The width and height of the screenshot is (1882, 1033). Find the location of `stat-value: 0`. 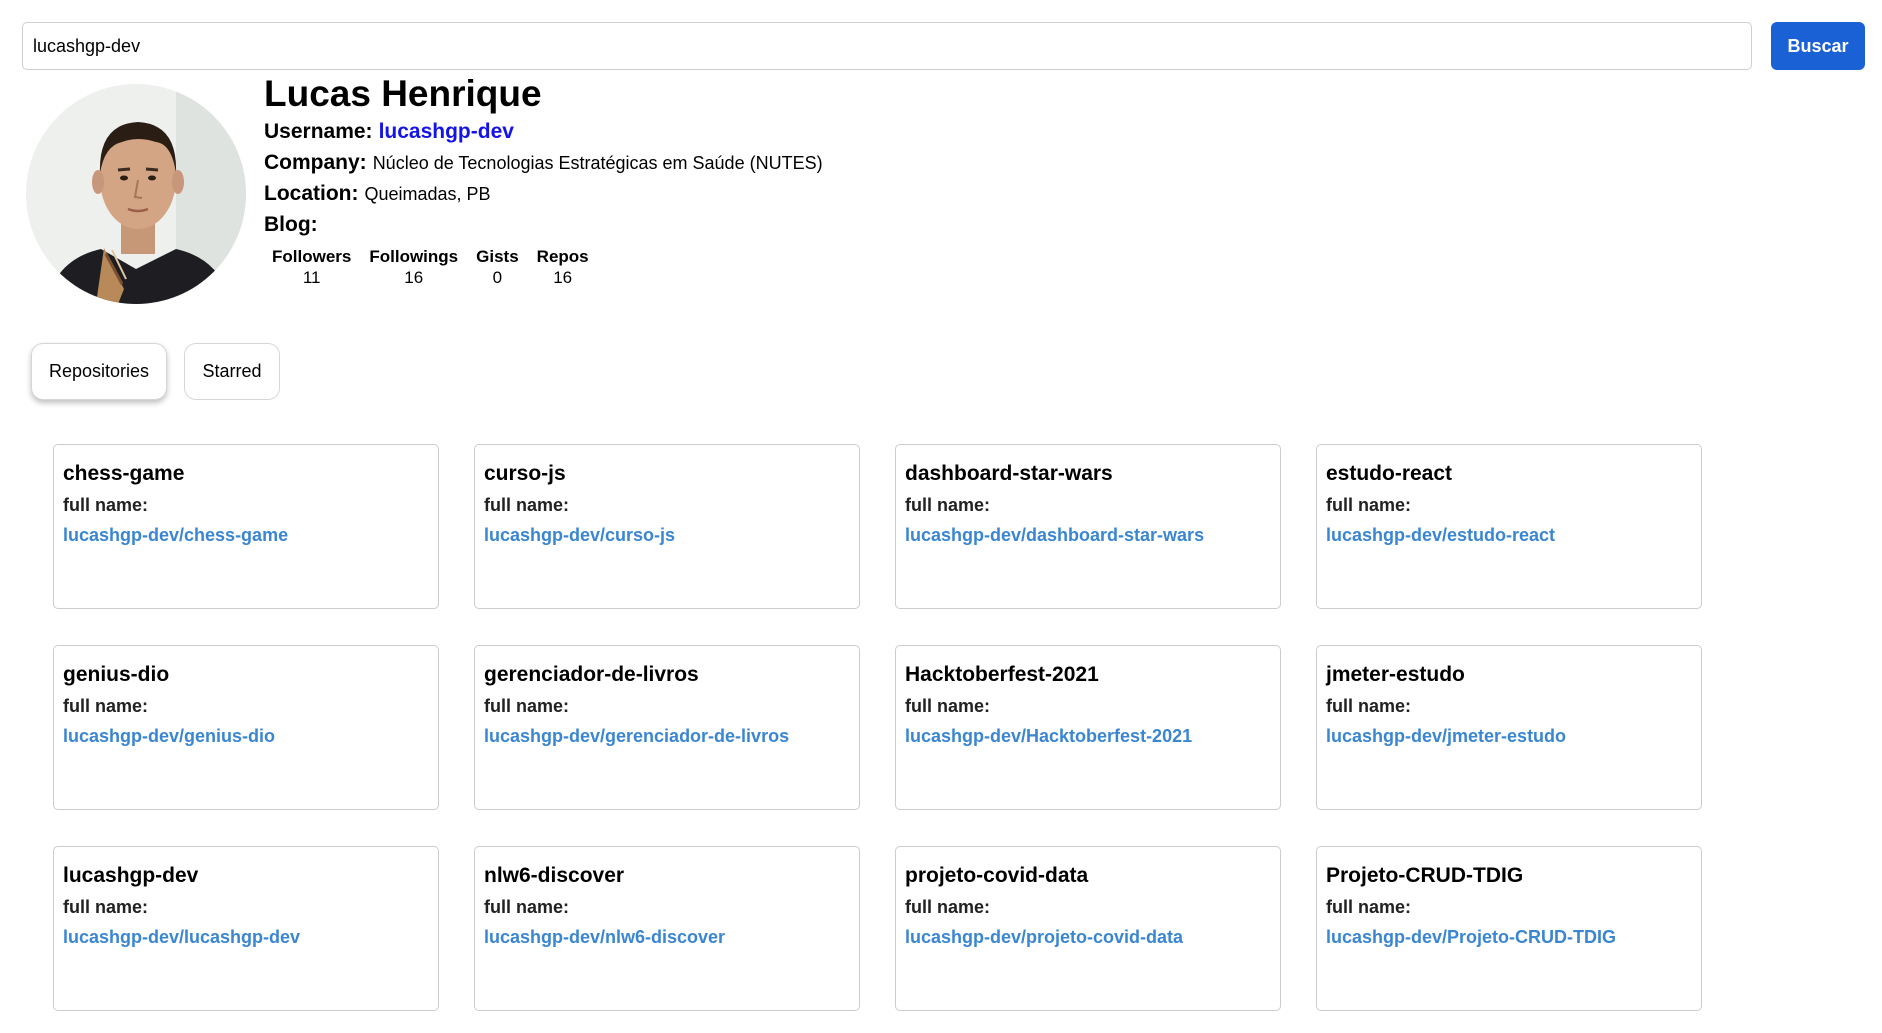

stat-value: 0 is located at coordinates (497, 277).